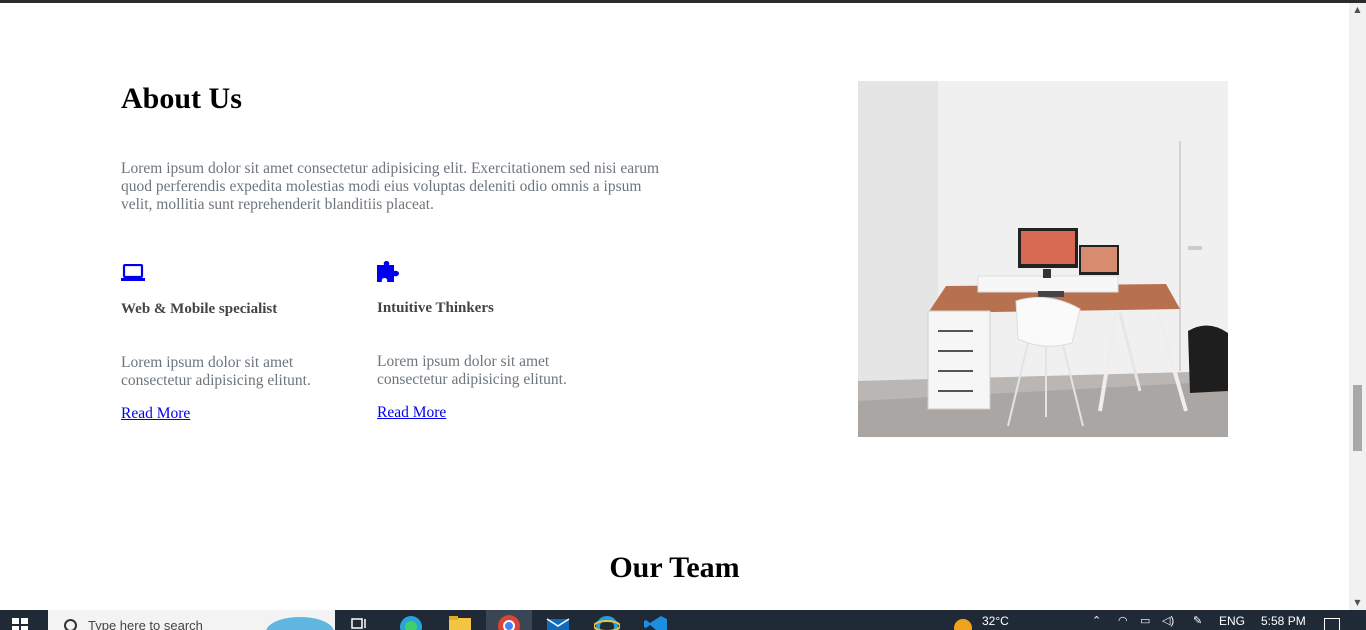 The image size is (1366, 630). Describe the element at coordinates (1168, 622) in the screenshot. I see `volume-icon: ◁)` at that location.